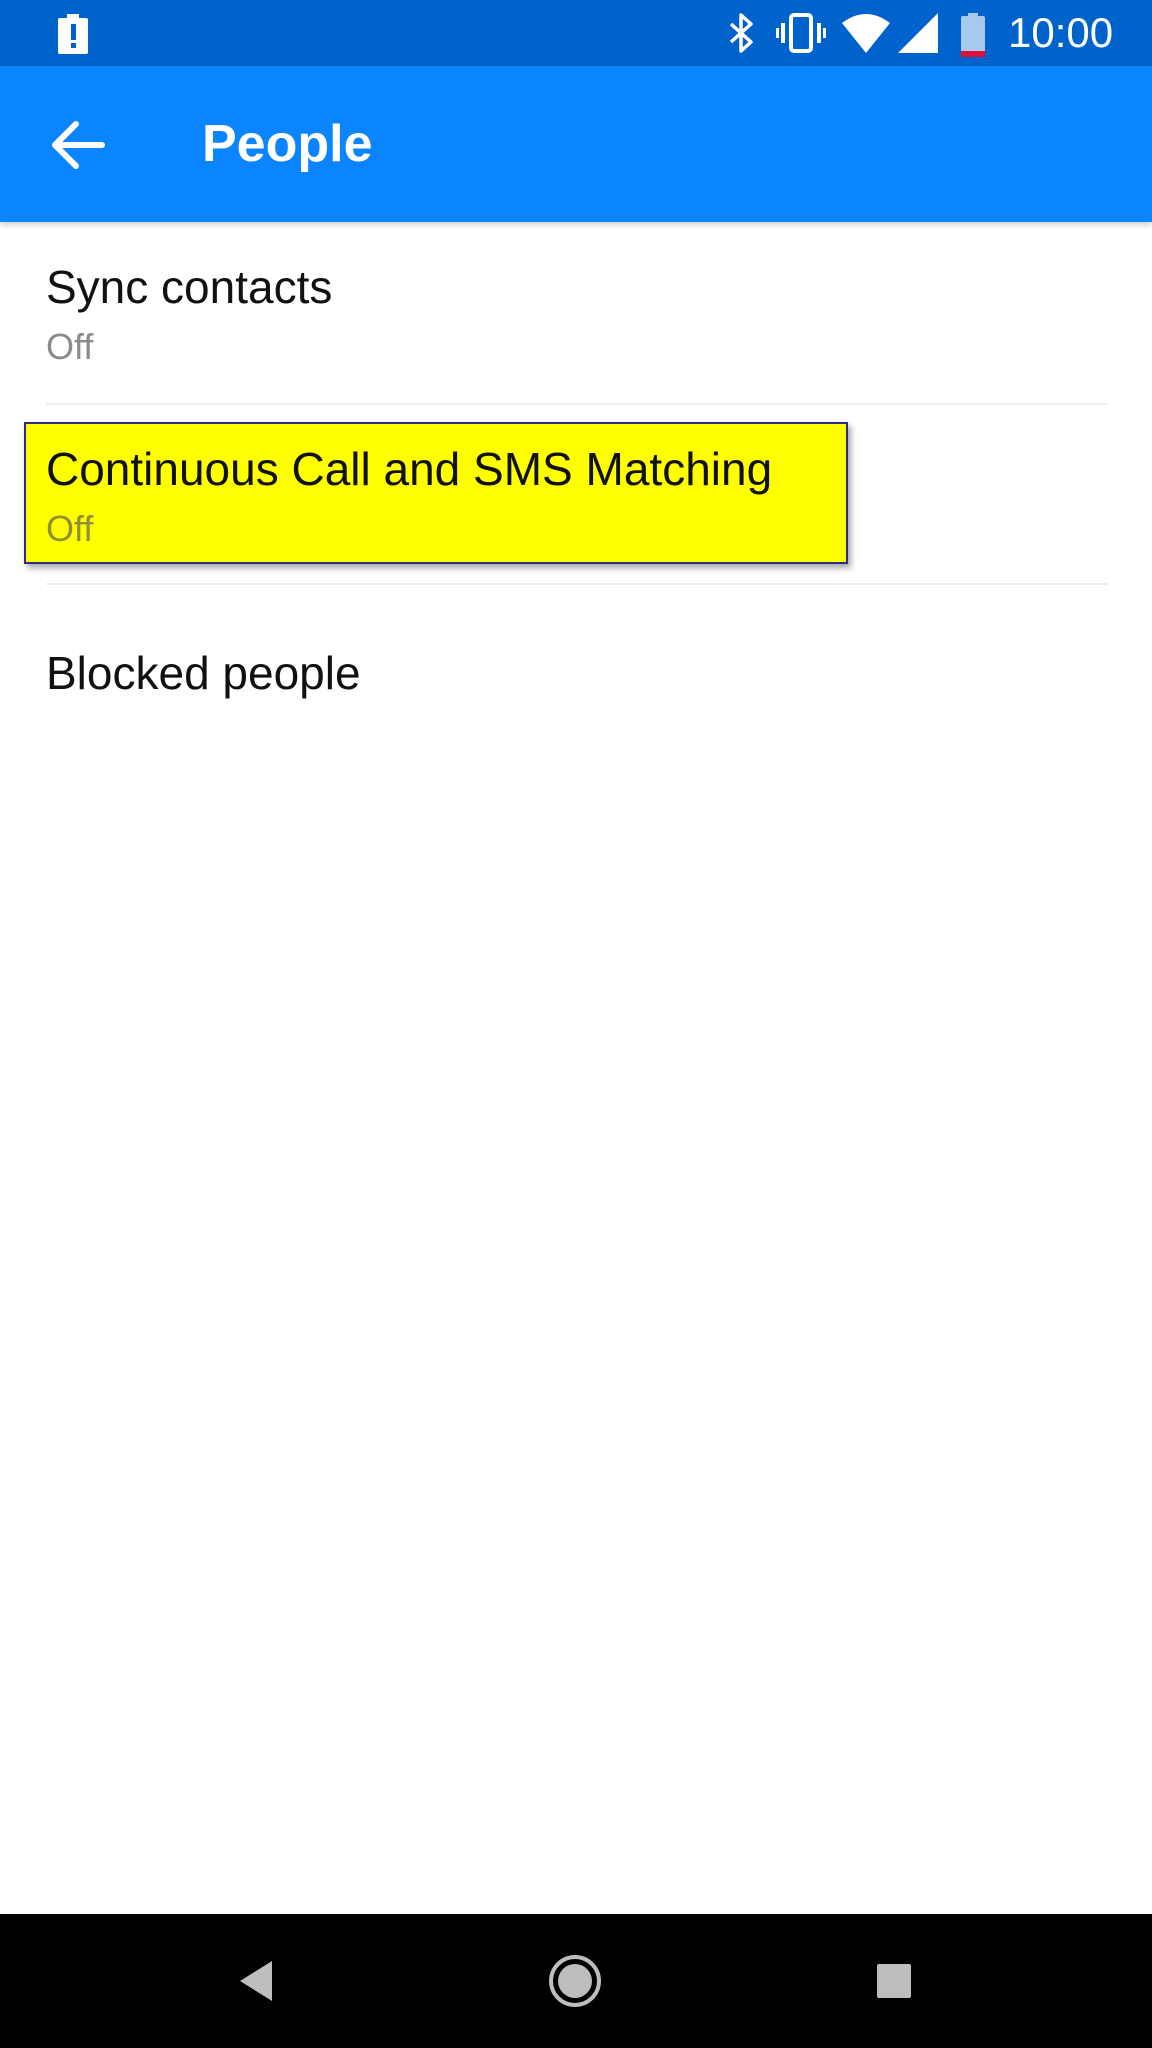  Describe the element at coordinates (894, 1981) in the screenshot. I see `recents-square-icon` at that location.